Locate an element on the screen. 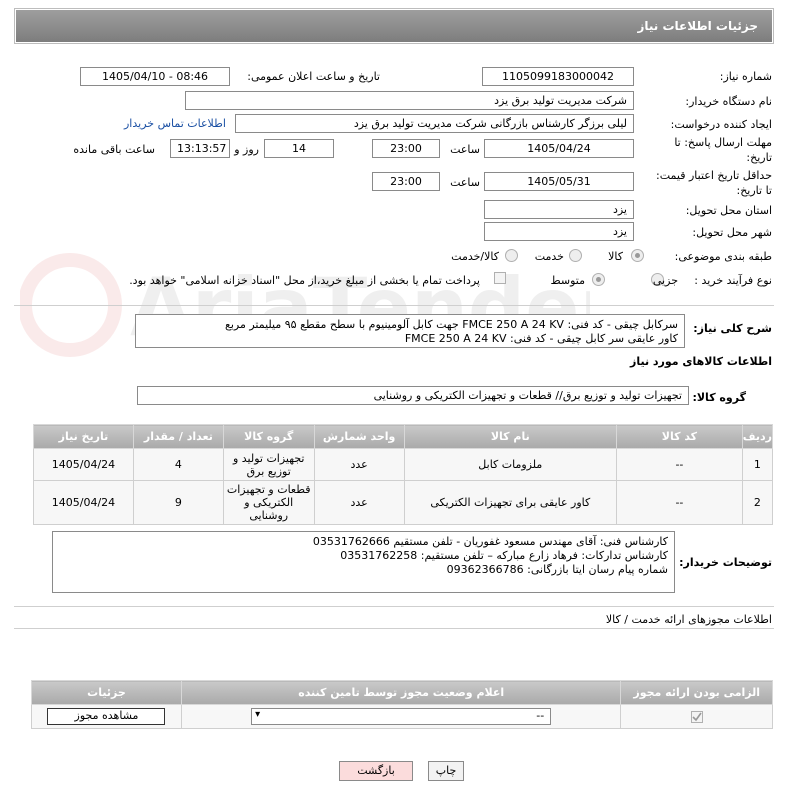 Image resolution: width=788 pixels, height=796 pixels. row-qty: 4 is located at coordinates (178, 464).